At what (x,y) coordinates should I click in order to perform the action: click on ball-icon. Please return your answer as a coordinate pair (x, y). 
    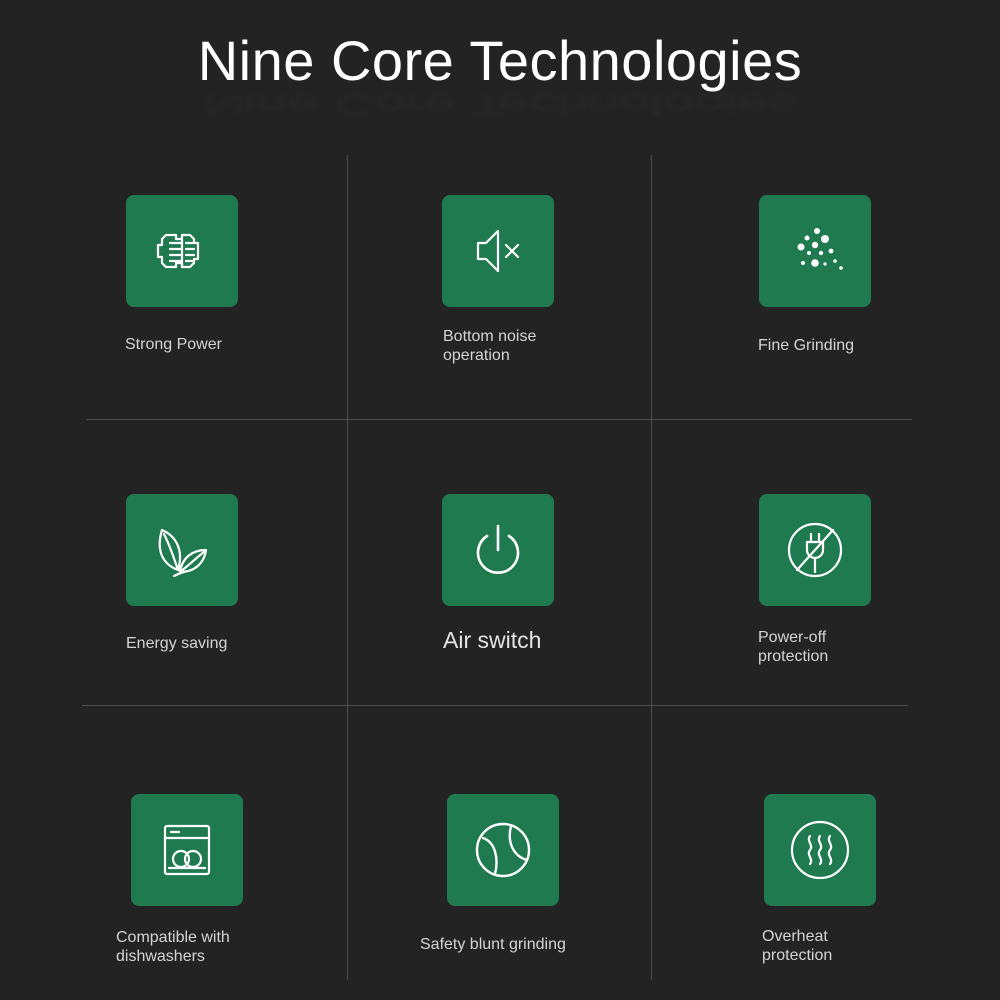
    Looking at the image, I should click on (503, 850).